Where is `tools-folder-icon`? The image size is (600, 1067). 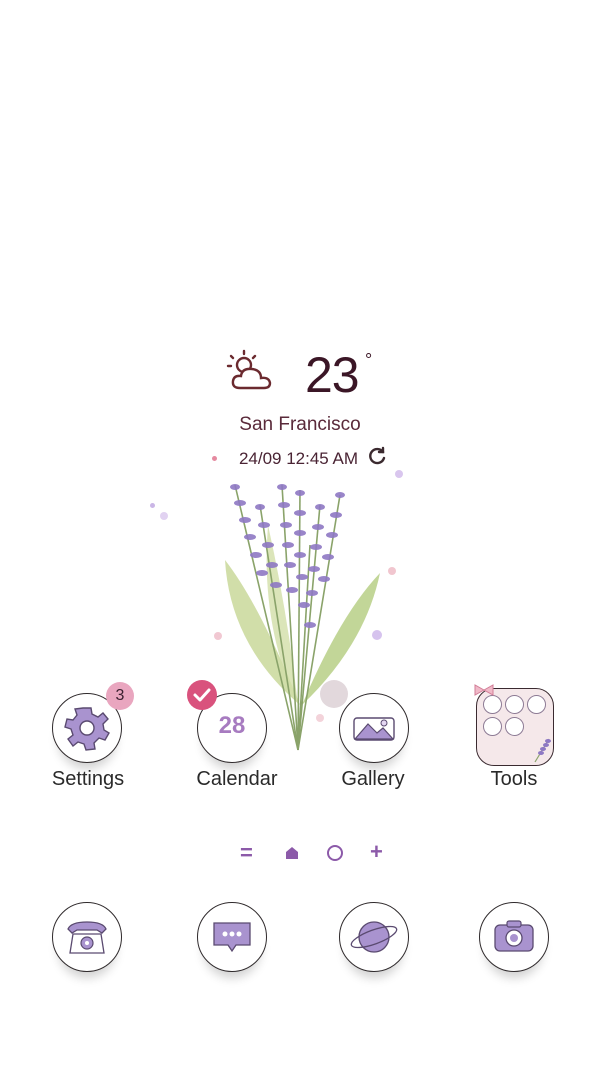 tools-folder-icon is located at coordinates (514, 725).